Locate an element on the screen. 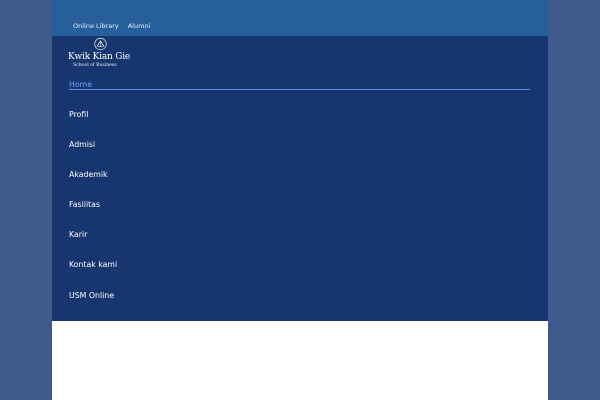  menu-item-akademik: Akademik is located at coordinates (88, 174).